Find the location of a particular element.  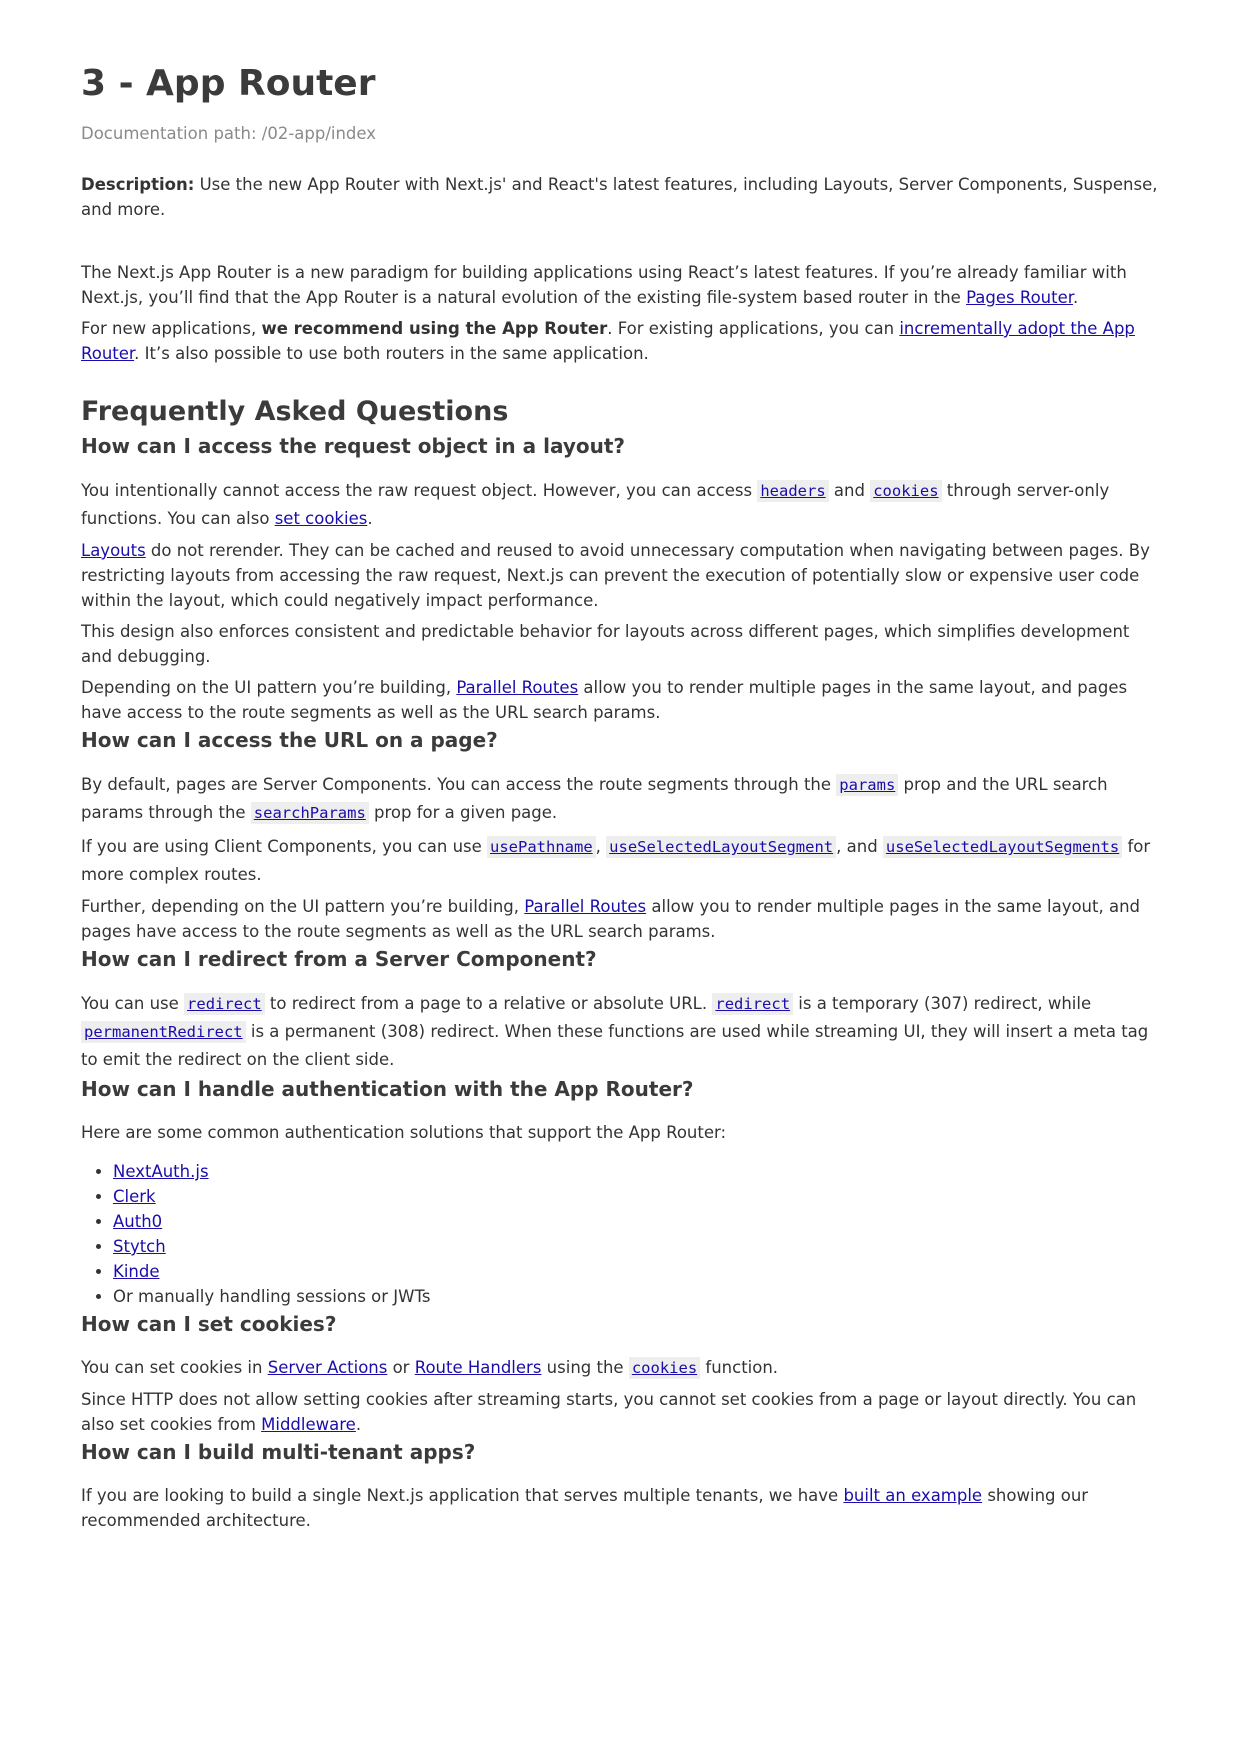

q1-text: and is located at coordinates (849, 490).